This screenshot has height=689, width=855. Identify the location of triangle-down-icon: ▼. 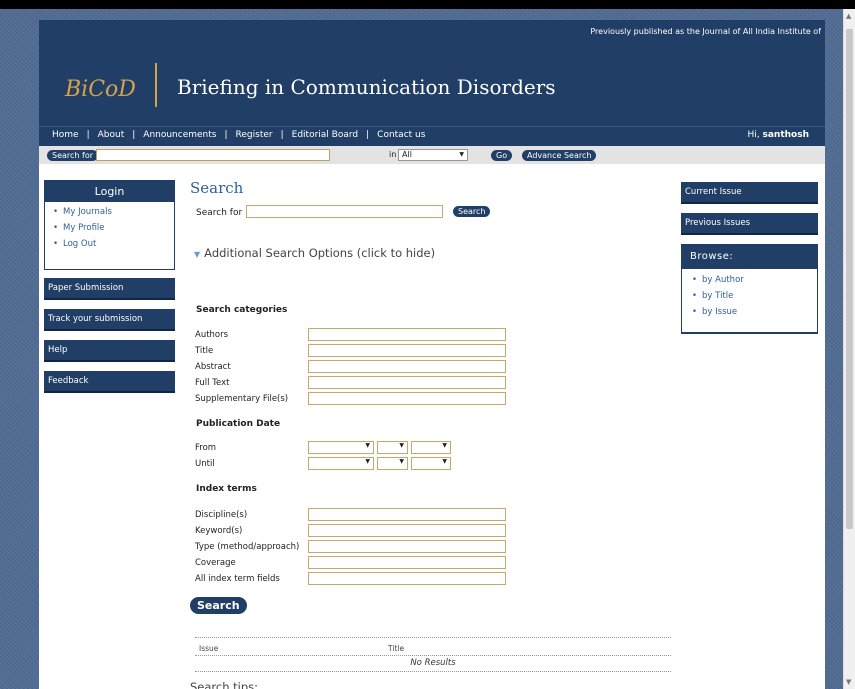
(197, 254).